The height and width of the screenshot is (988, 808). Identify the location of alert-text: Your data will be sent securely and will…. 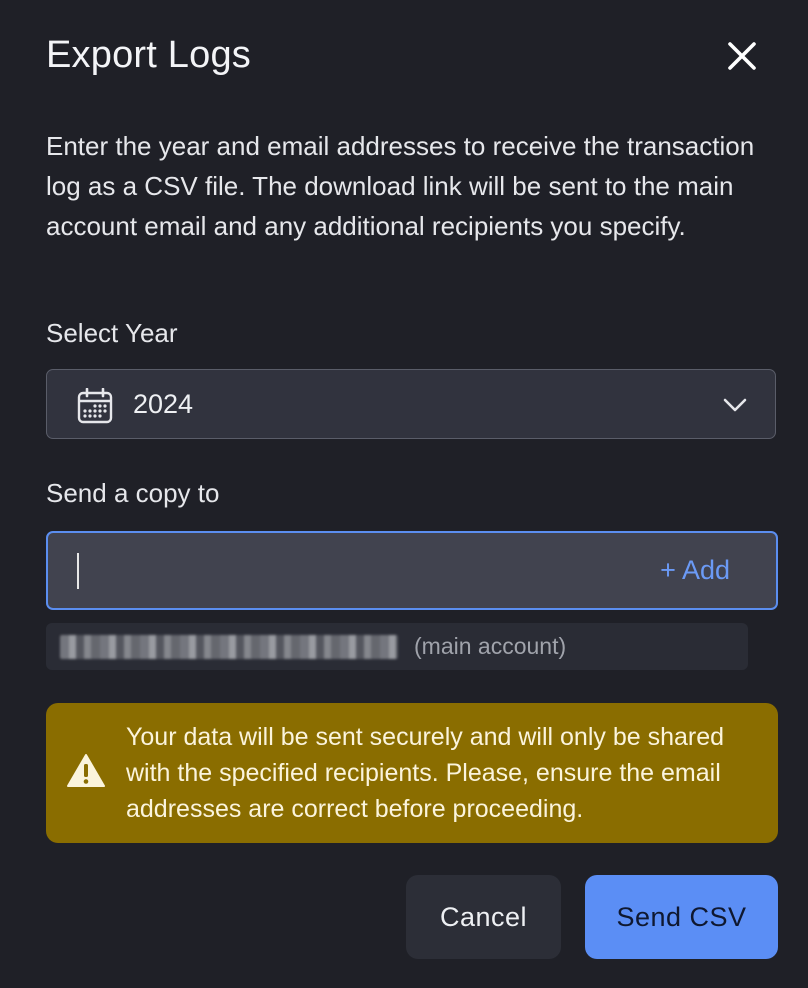
(425, 773).